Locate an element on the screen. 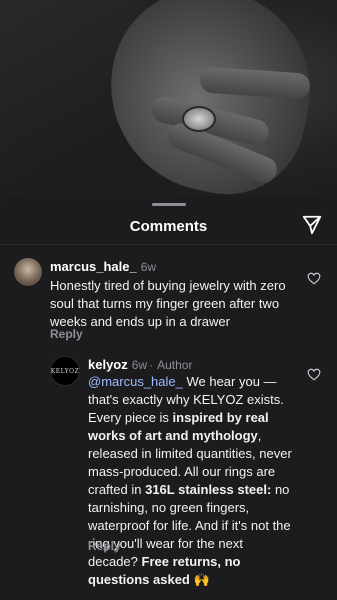  raised-hands-emoji: 🙌 is located at coordinates (201, 579).